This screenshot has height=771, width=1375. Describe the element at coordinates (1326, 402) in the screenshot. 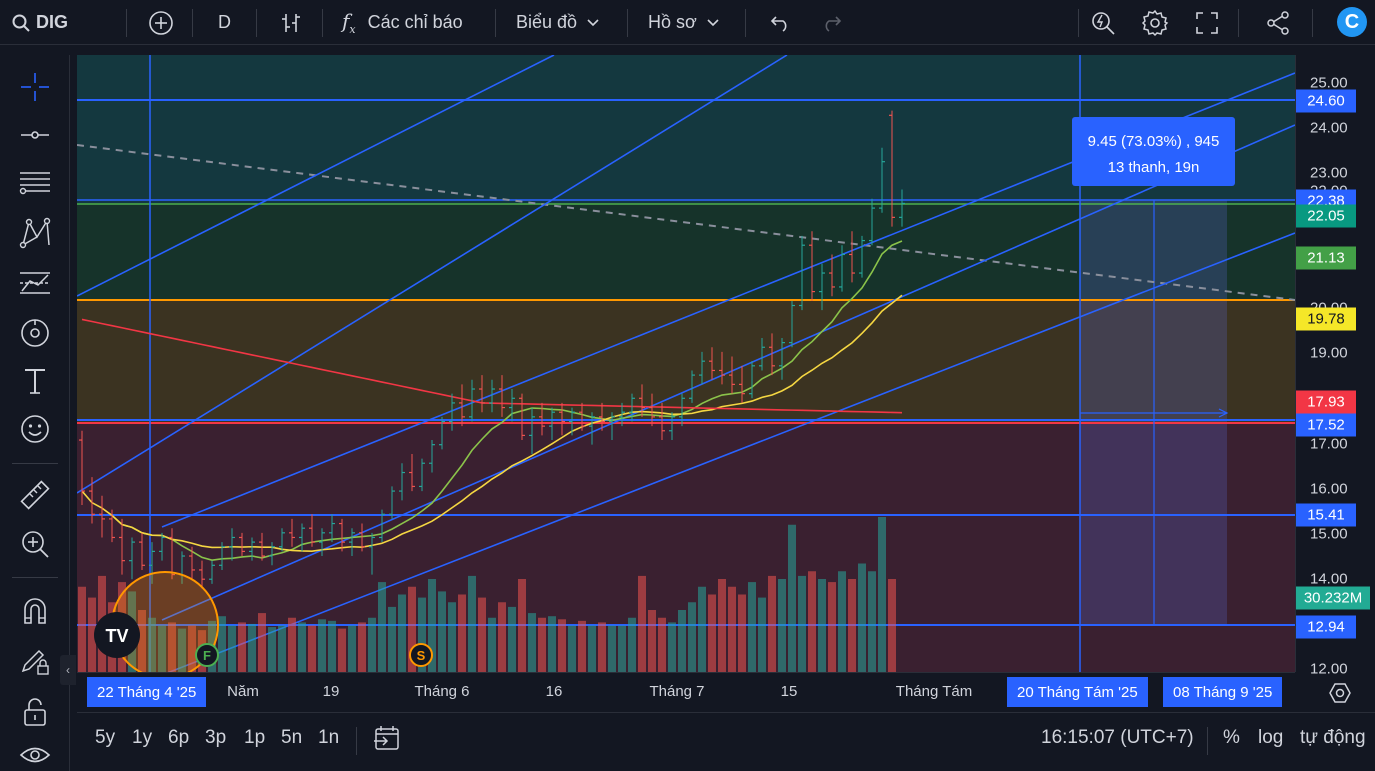

I see `price-tag-ma-red: 17.93` at that location.